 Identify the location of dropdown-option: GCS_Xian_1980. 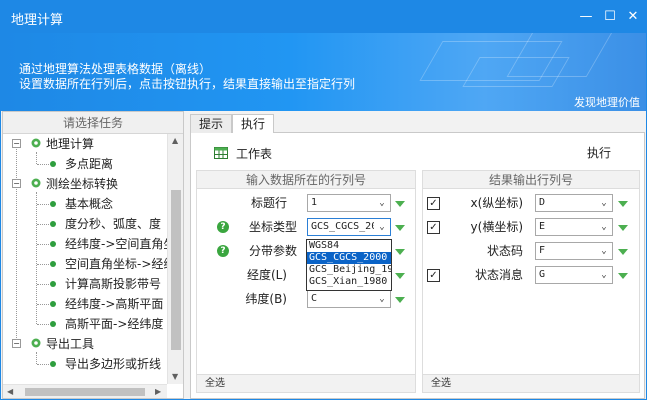
(349, 282).